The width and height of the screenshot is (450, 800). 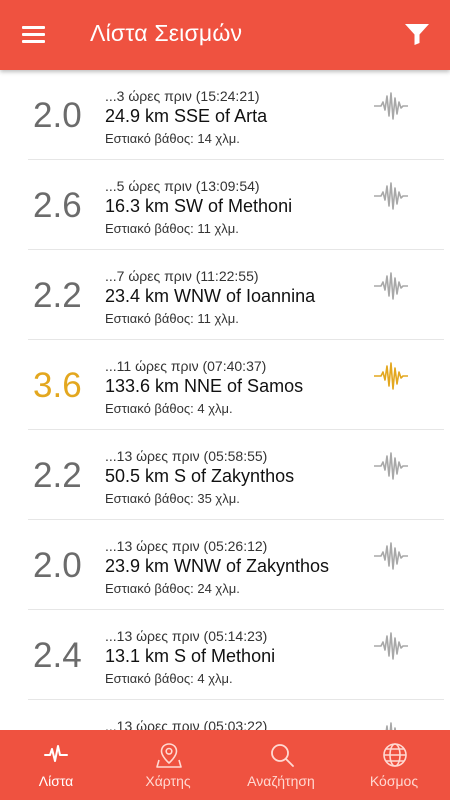 What do you see at coordinates (172, 138) in the screenshot?
I see `depth-text: Εστιακό βάθος: 14 χλμ.` at bounding box center [172, 138].